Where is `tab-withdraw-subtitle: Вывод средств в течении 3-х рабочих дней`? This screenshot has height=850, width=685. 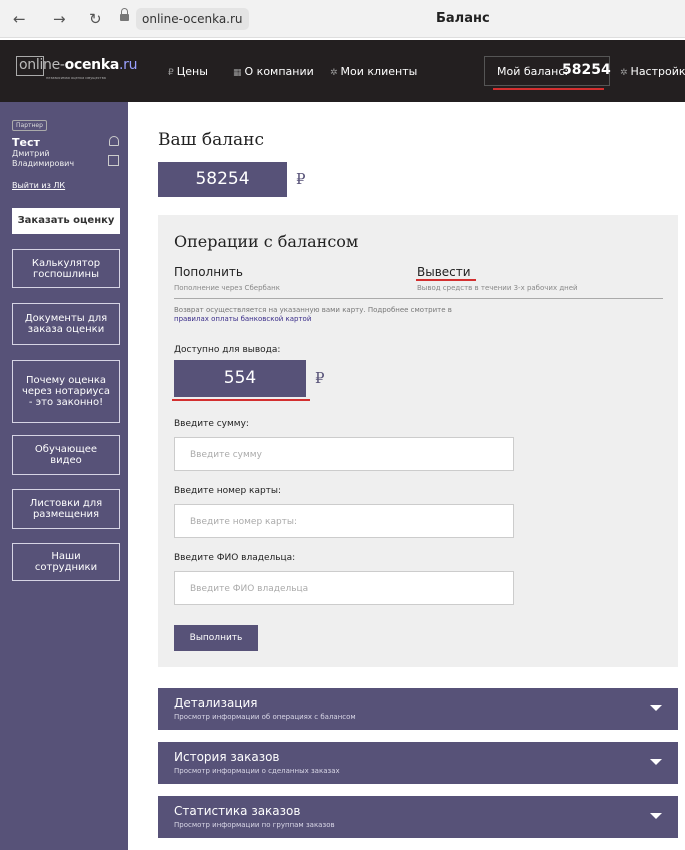 tab-withdraw-subtitle: Вывод средств в течении 3-х рабочих дней is located at coordinates (497, 288).